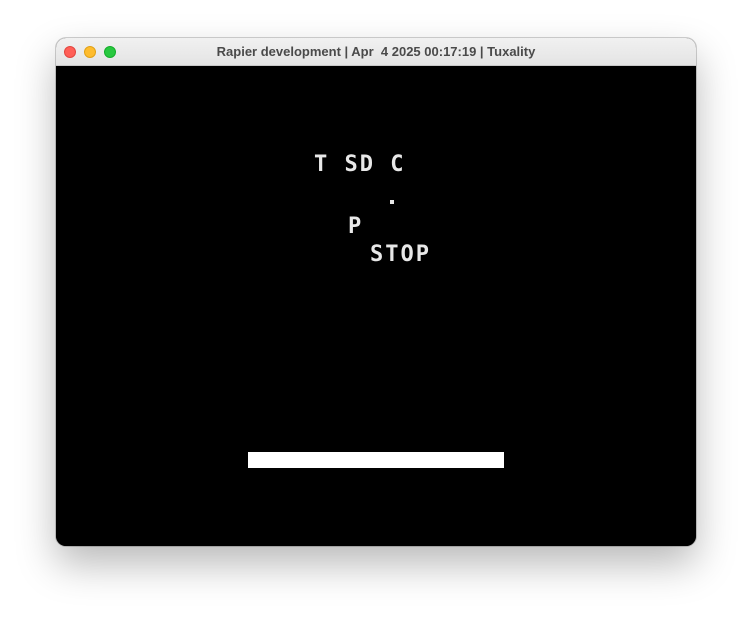  I want to click on game-text-dot, so click(392, 202).